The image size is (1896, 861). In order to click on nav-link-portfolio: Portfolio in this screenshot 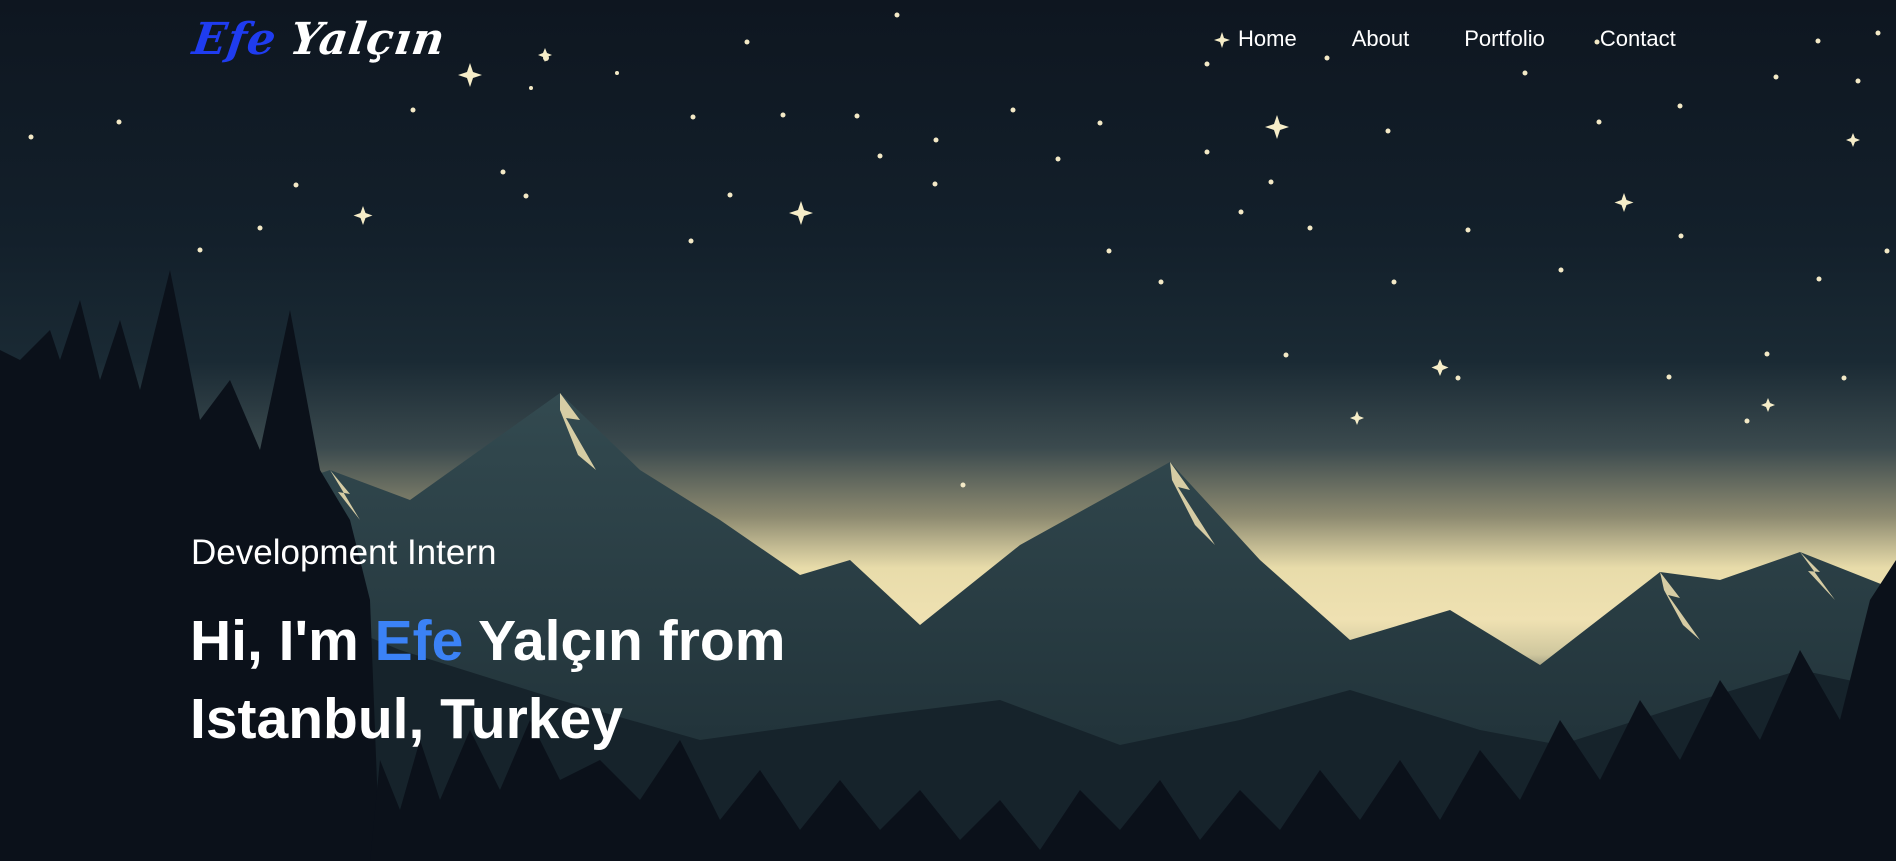, I will do `click(1504, 39)`.